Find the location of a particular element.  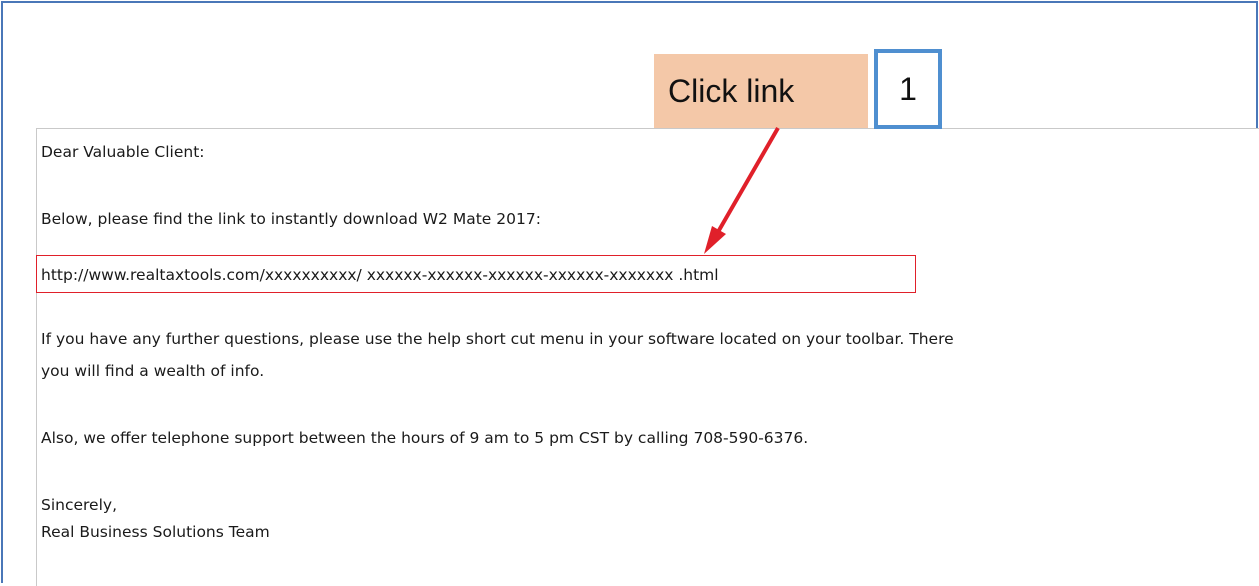

email-closing: Sincerely, is located at coordinates (79, 505).